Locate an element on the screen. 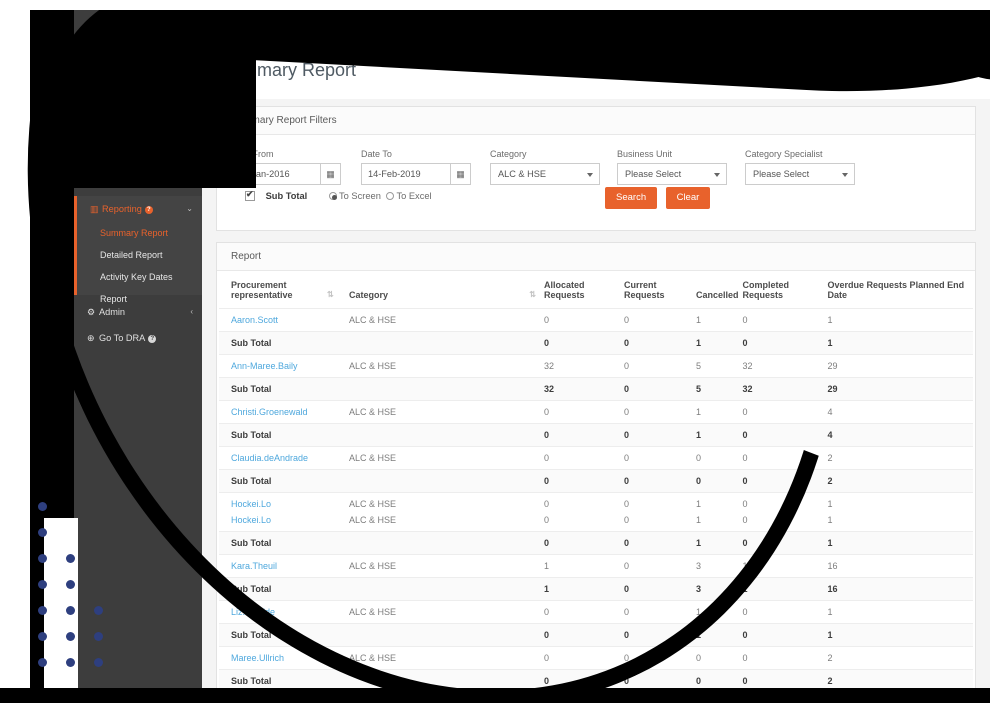  search-button: Search is located at coordinates (631, 198).